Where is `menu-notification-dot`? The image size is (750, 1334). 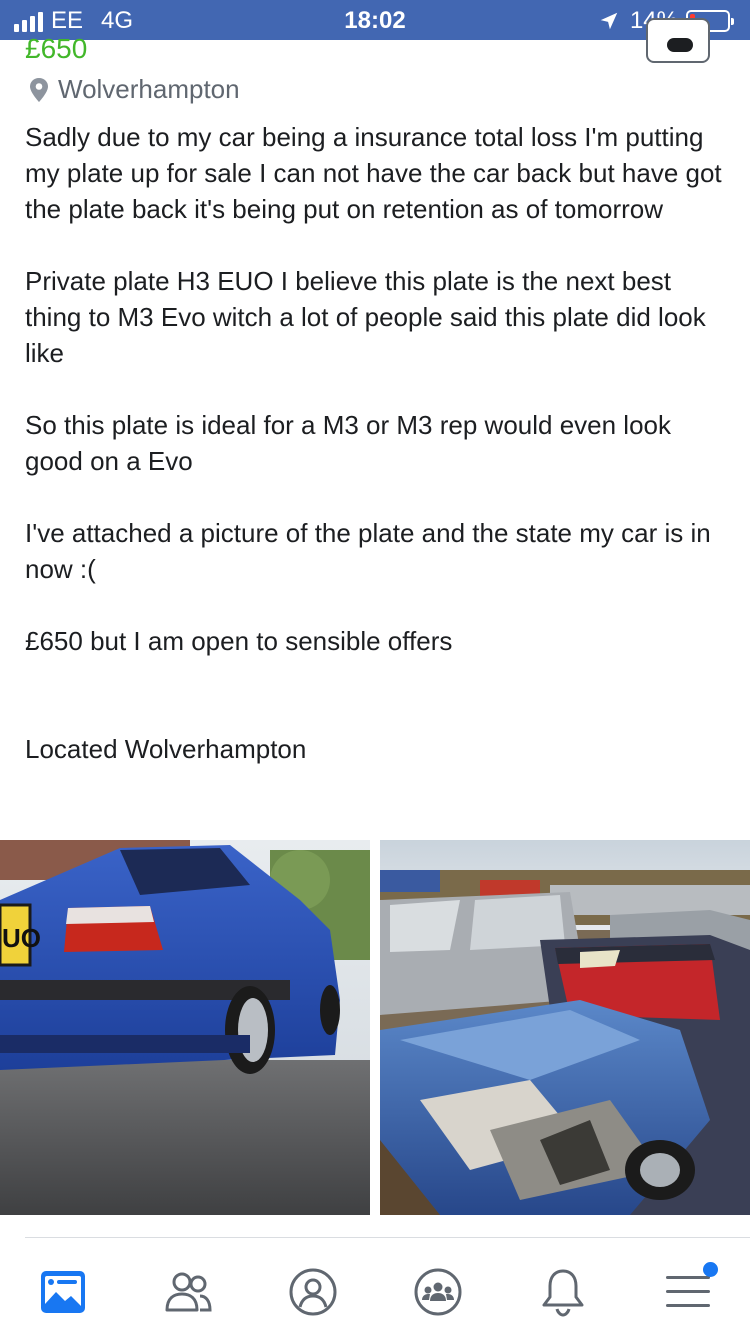
menu-notification-dot is located at coordinates (710, 1269).